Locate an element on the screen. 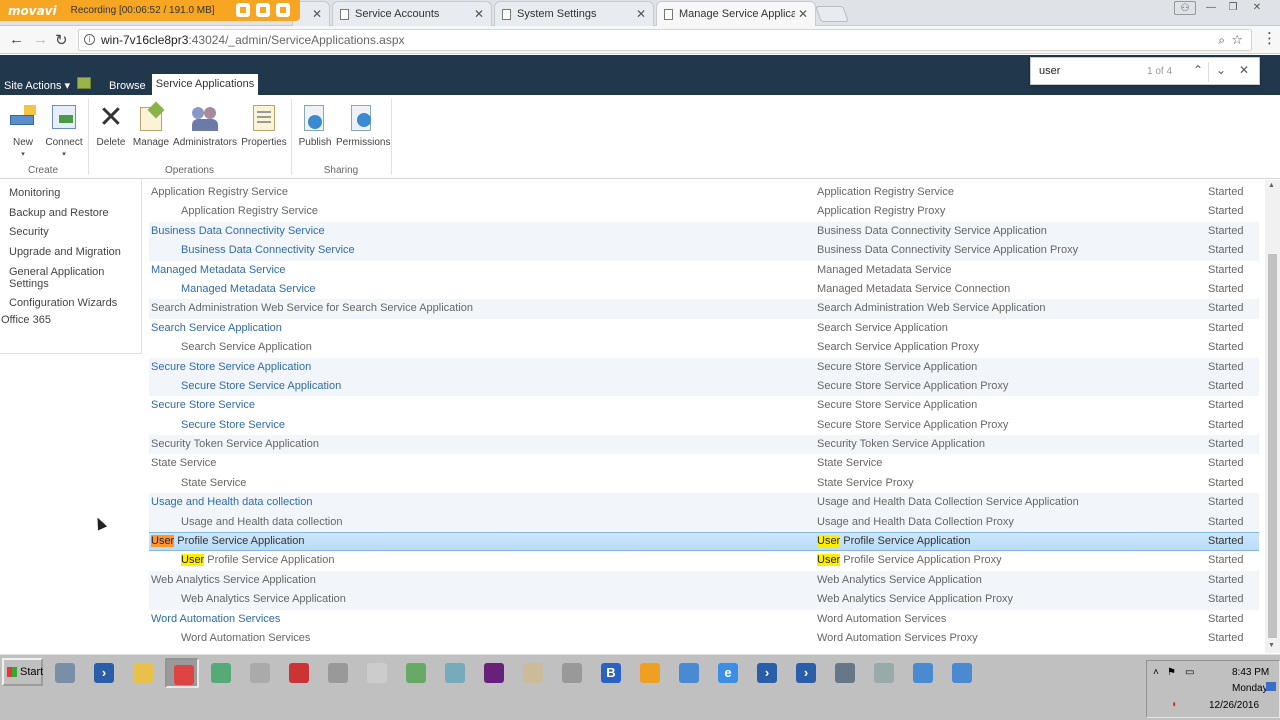 The width and height of the screenshot is (1280, 720). service-name-link: Security Token Service Application is located at coordinates (235, 444).